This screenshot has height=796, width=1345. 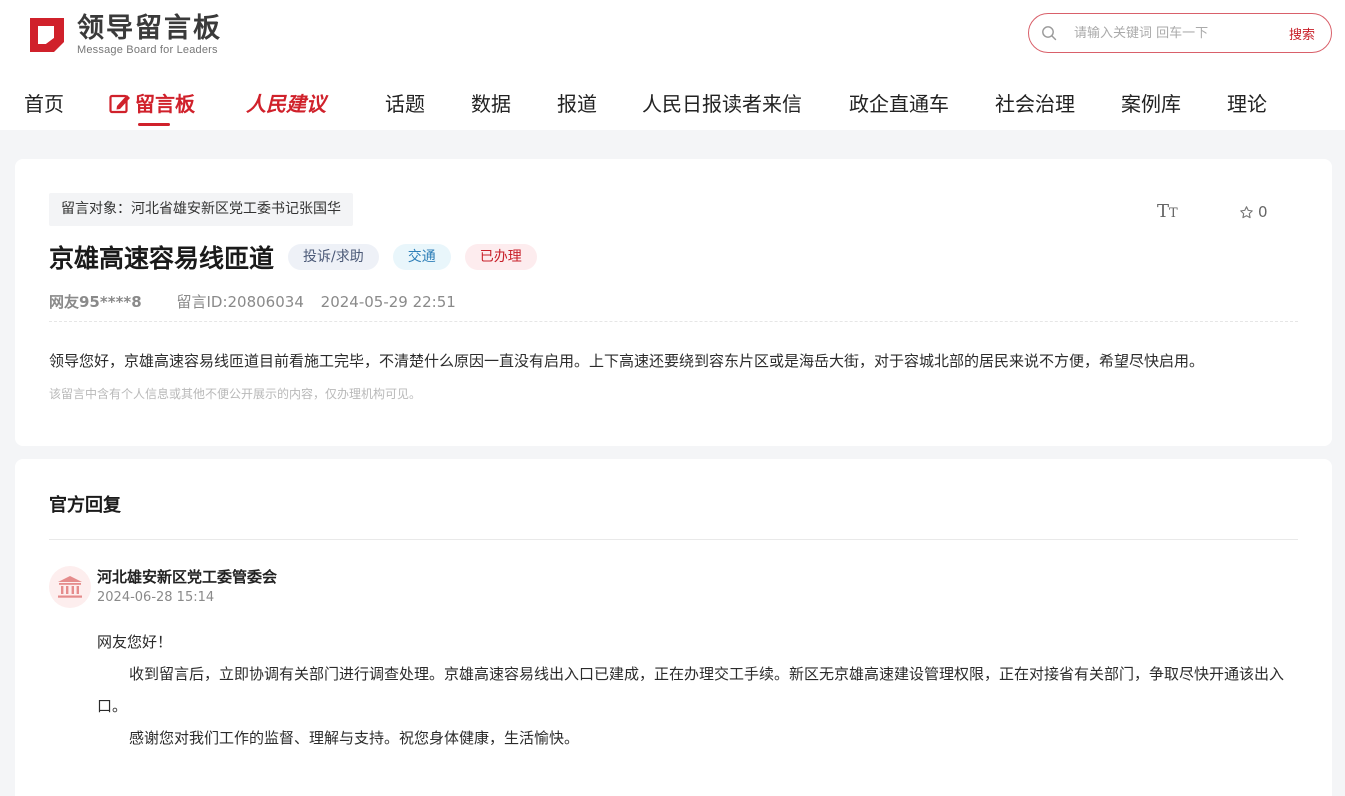 What do you see at coordinates (156, 597) in the screenshot?
I see `reply-datetime: 2024-06-28 15:14` at bounding box center [156, 597].